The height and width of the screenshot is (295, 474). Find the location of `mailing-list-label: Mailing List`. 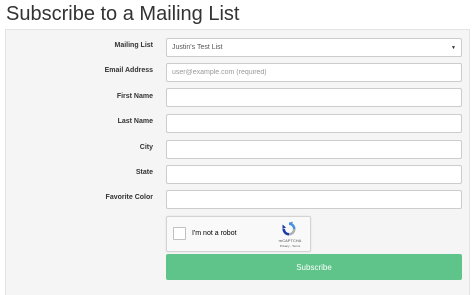

mailing-list-label: Mailing List is located at coordinates (134, 45).